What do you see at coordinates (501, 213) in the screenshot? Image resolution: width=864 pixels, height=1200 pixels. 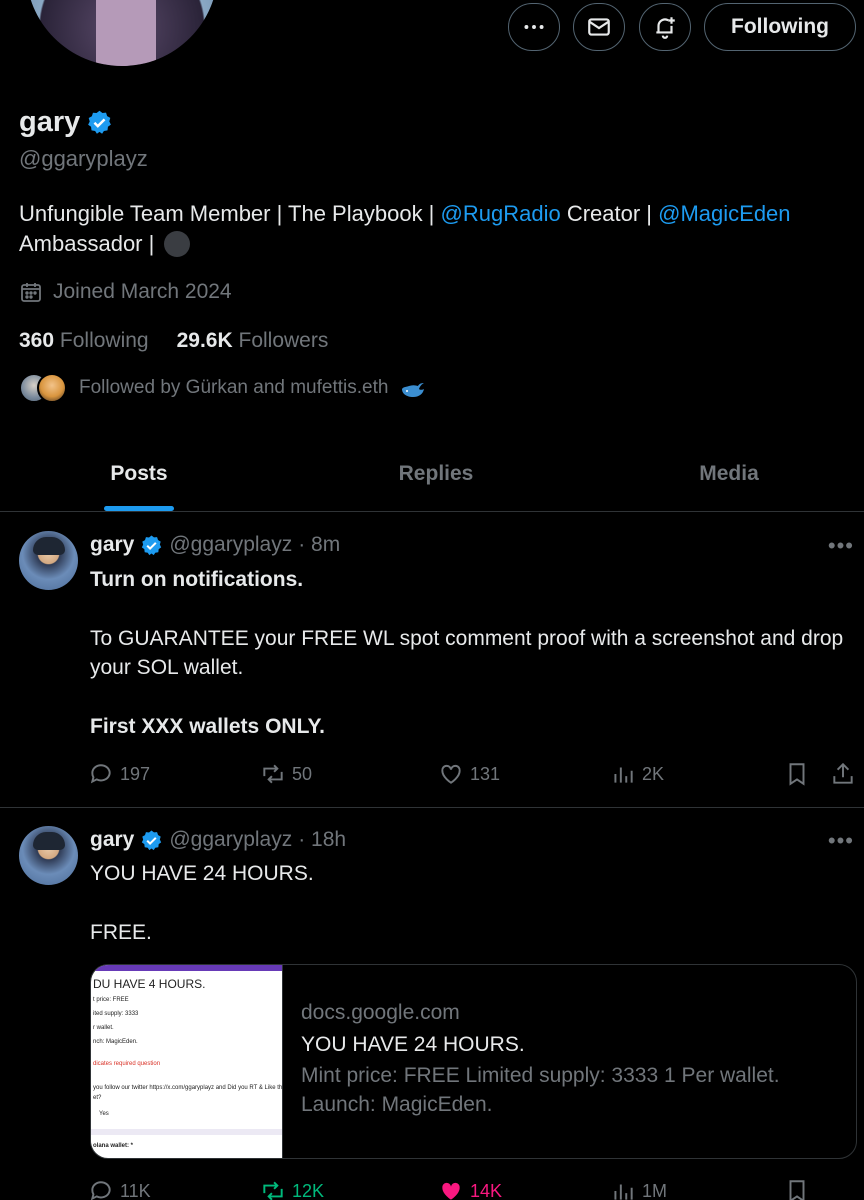 I see `bio-mention-rugradio: @RugRadio` at bounding box center [501, 213].